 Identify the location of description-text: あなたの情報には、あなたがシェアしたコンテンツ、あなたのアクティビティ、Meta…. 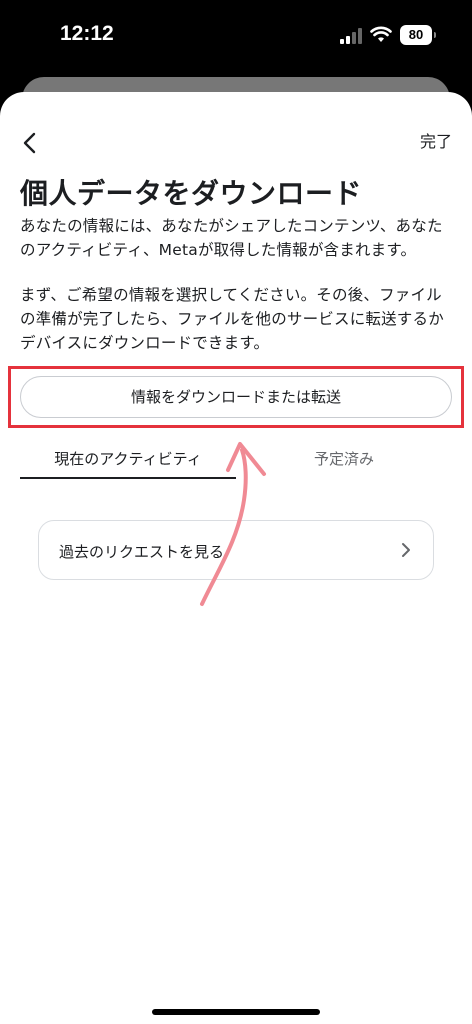
(231, 238).